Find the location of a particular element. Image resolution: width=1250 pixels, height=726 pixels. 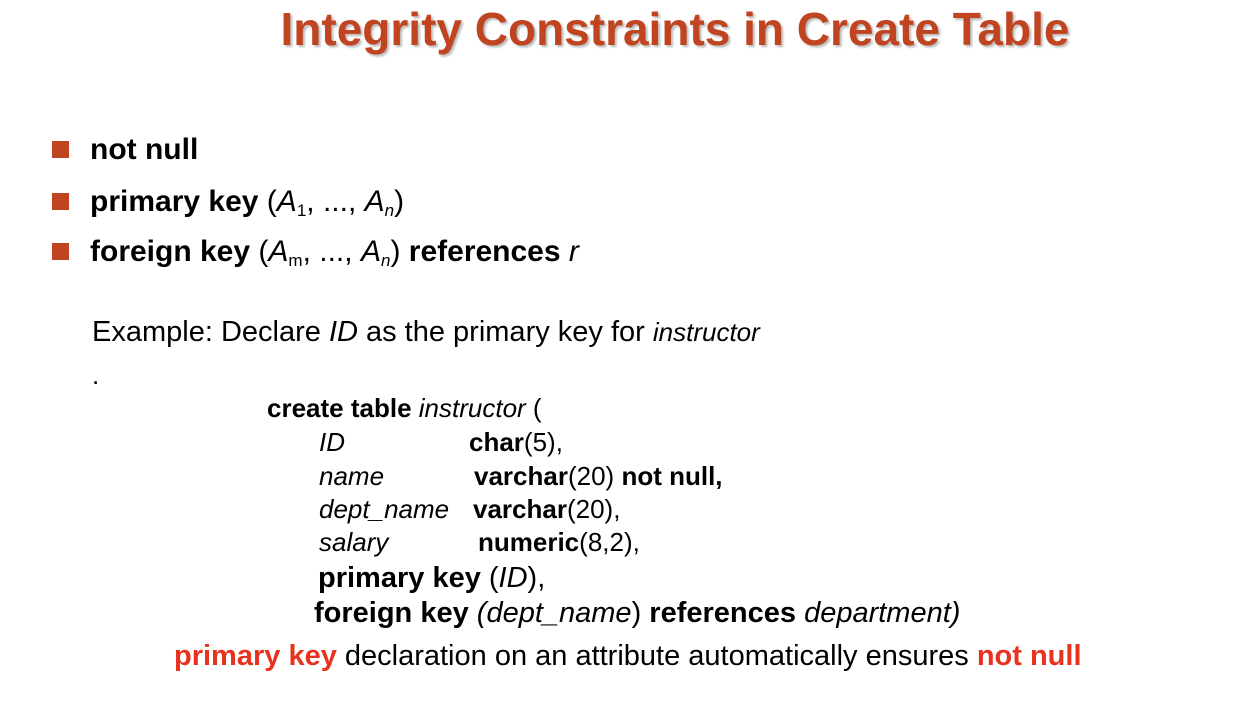

bullet-foreign-key: foreign key (Am, ..., An) references r is located at coordinates (315, 252).